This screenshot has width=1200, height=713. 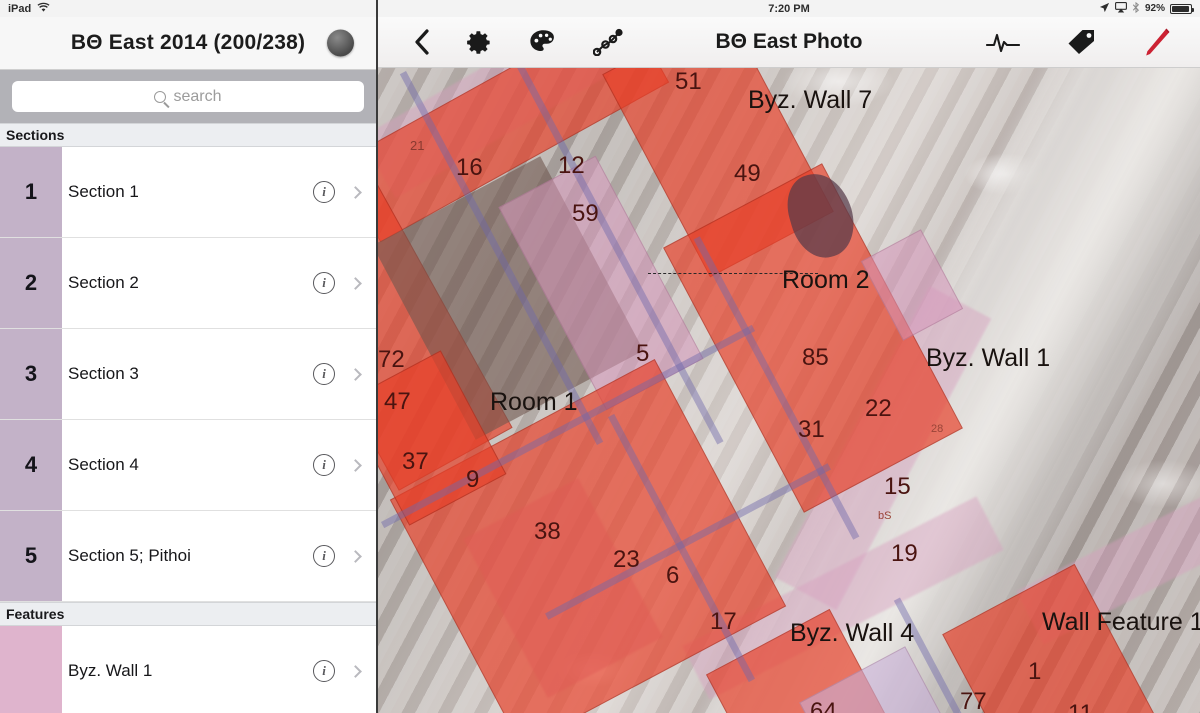 What do you see at coordinates (609, 42) in the screenshot?
I see `path-nodes-icon` at bounding box center [609, 42].